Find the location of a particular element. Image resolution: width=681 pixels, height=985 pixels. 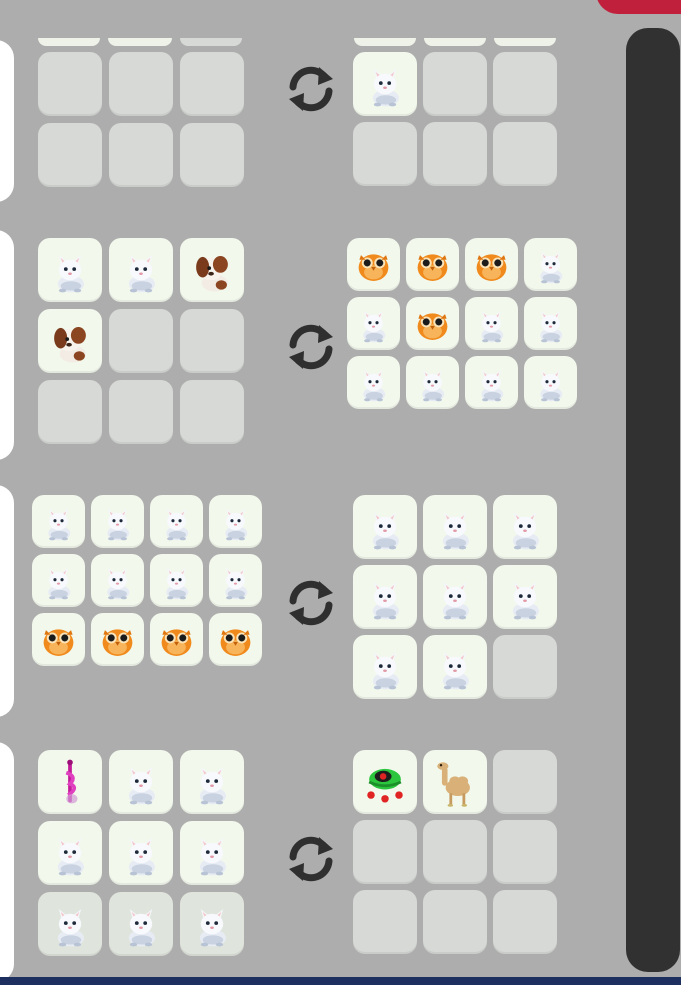

pink-wand-item-icon is located at coordinates (70, 782).